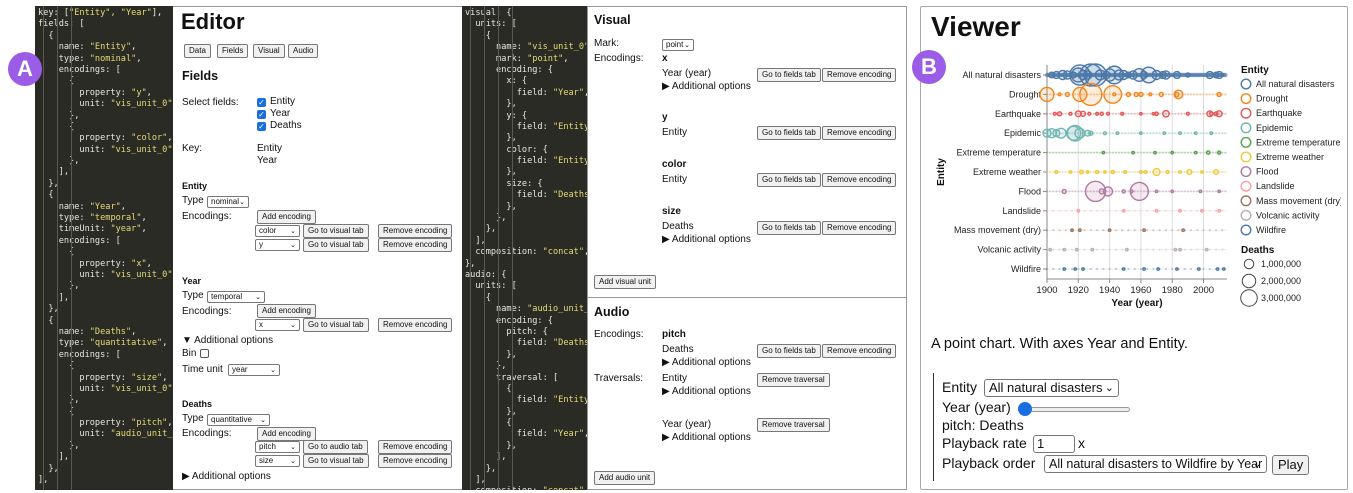 Image resolution: width=1353 pixels, height=493 pixels. I want to click on audio-remove-encoding-pitch: Remove encoding, so click(859, 351).